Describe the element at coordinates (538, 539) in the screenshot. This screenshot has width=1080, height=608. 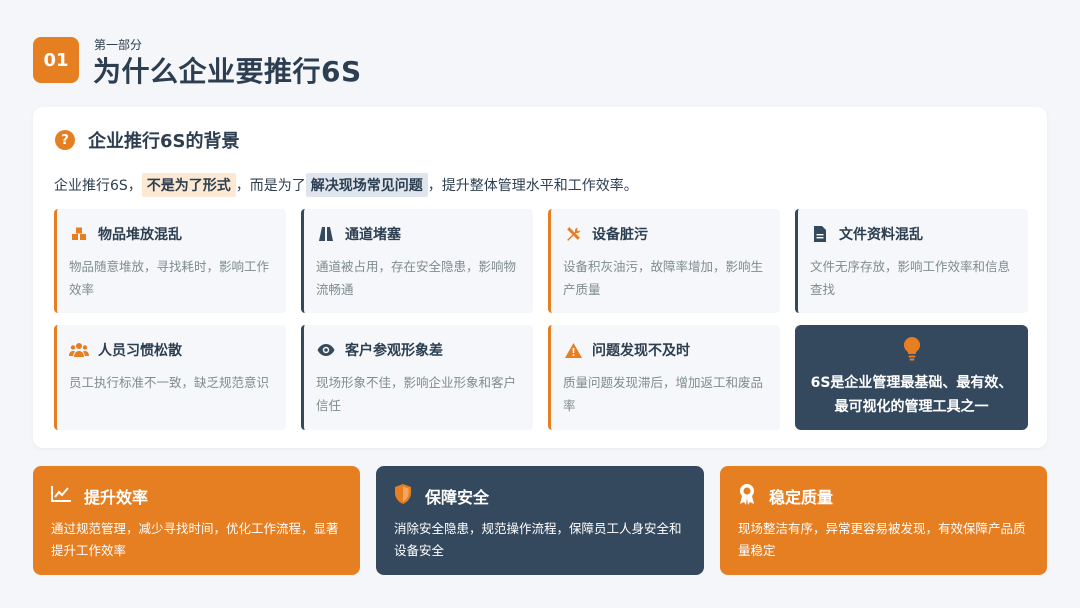
I see `benefit-description: 消除安全隐患，规范操作流程，保障员工人身安全和设备安全` at that location.